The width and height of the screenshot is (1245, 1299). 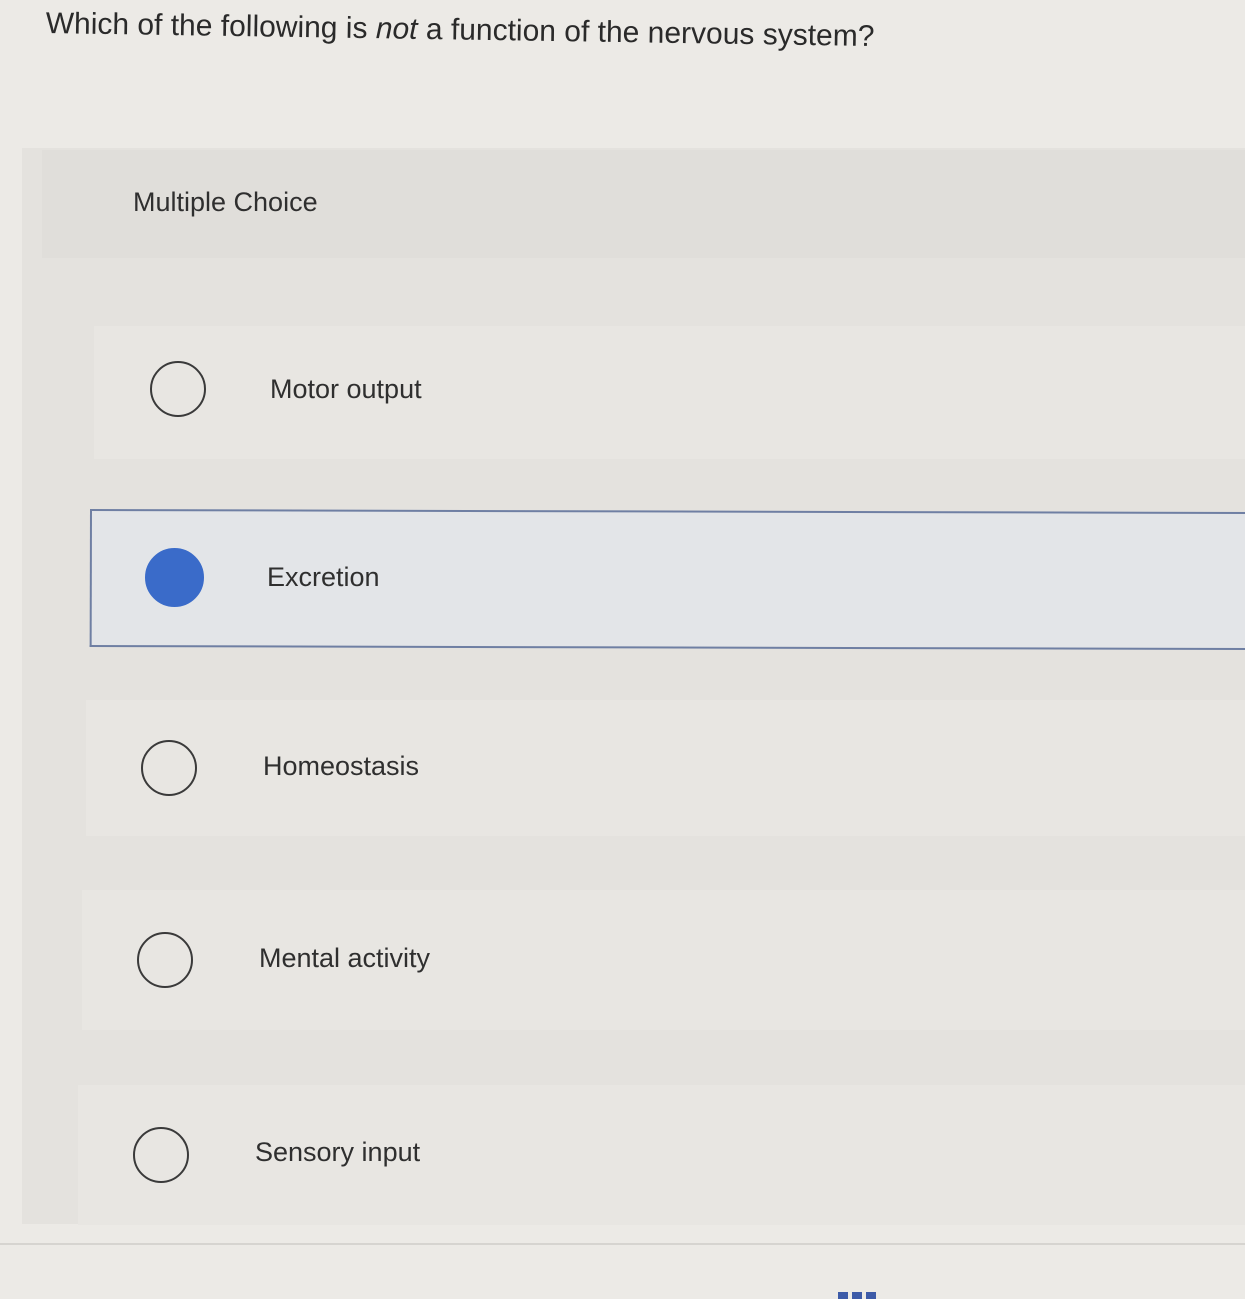 I want to click on answer-label-motor-output: Motor output, so click(x=346, y=389).